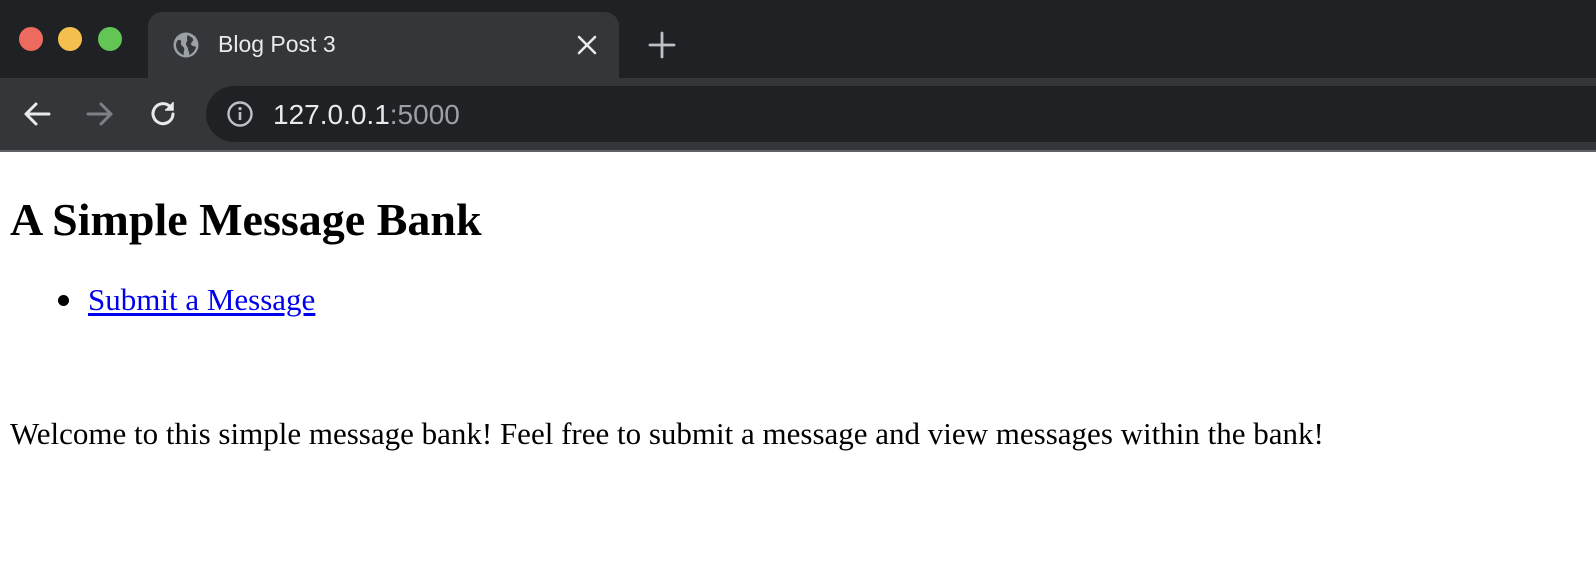 The width and height of the screenshot is (1596, 574). Describe the element at coordinates (110, 39) in the screenshot. I see `window-maximize-button` at that location.